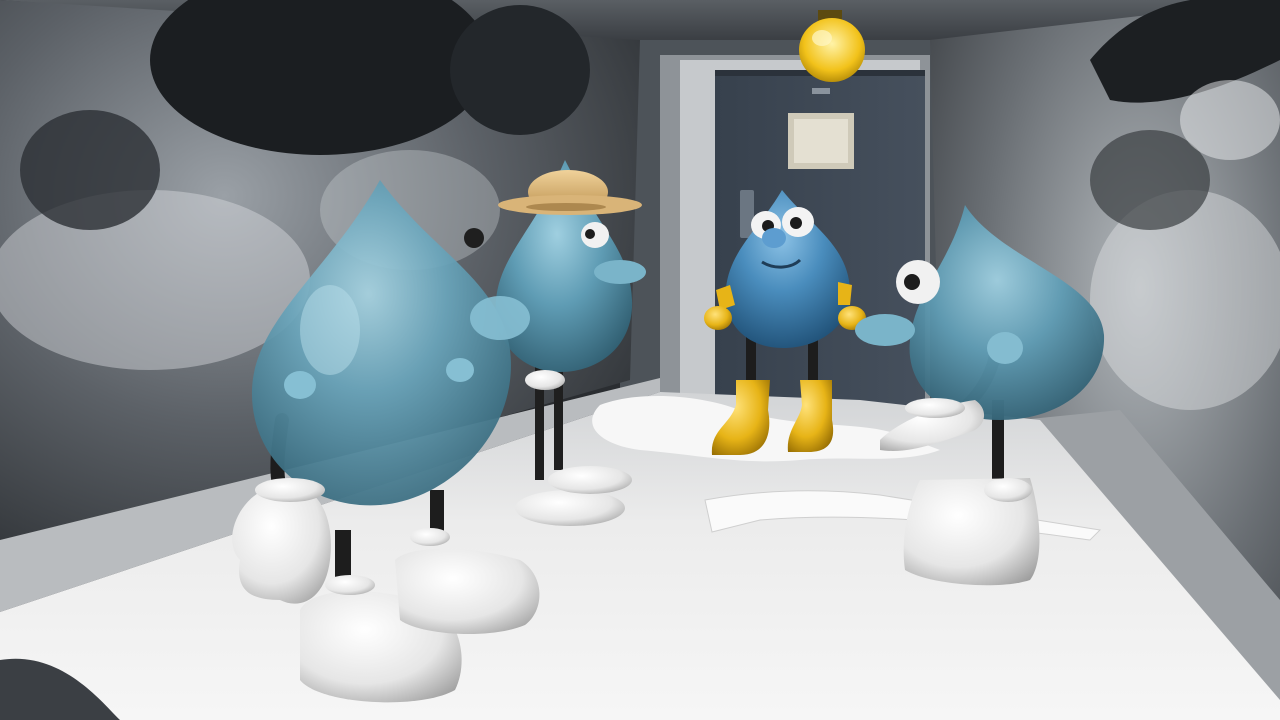 The image size is (1280, 720). What do you see at coordinates (474, 238) in the screenshot?
I see `eye-back` at bounding box center [474, 238].